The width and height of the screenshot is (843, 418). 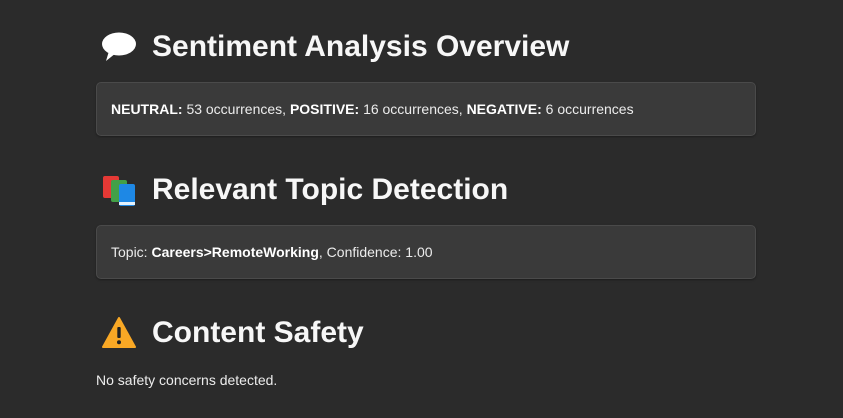 I want to click on negative-label: NEGATIVE:, so click(x=504, y=109).